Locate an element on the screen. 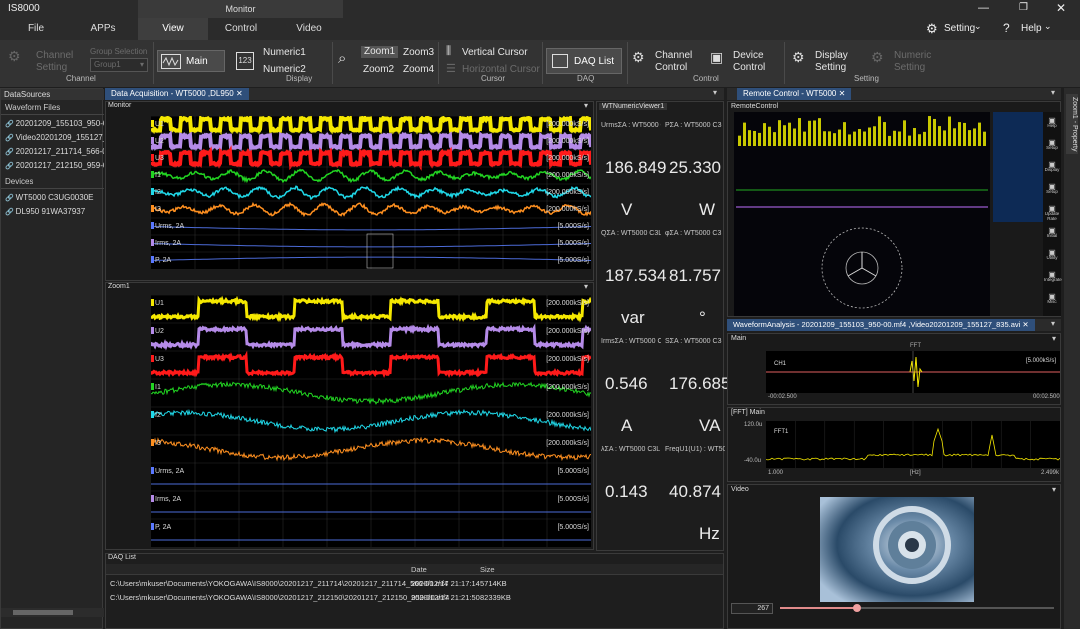 This screenshot has height=629, width=1080. vertical-cursor-button: Vertical Cursor is located at coordinates (495, 53).